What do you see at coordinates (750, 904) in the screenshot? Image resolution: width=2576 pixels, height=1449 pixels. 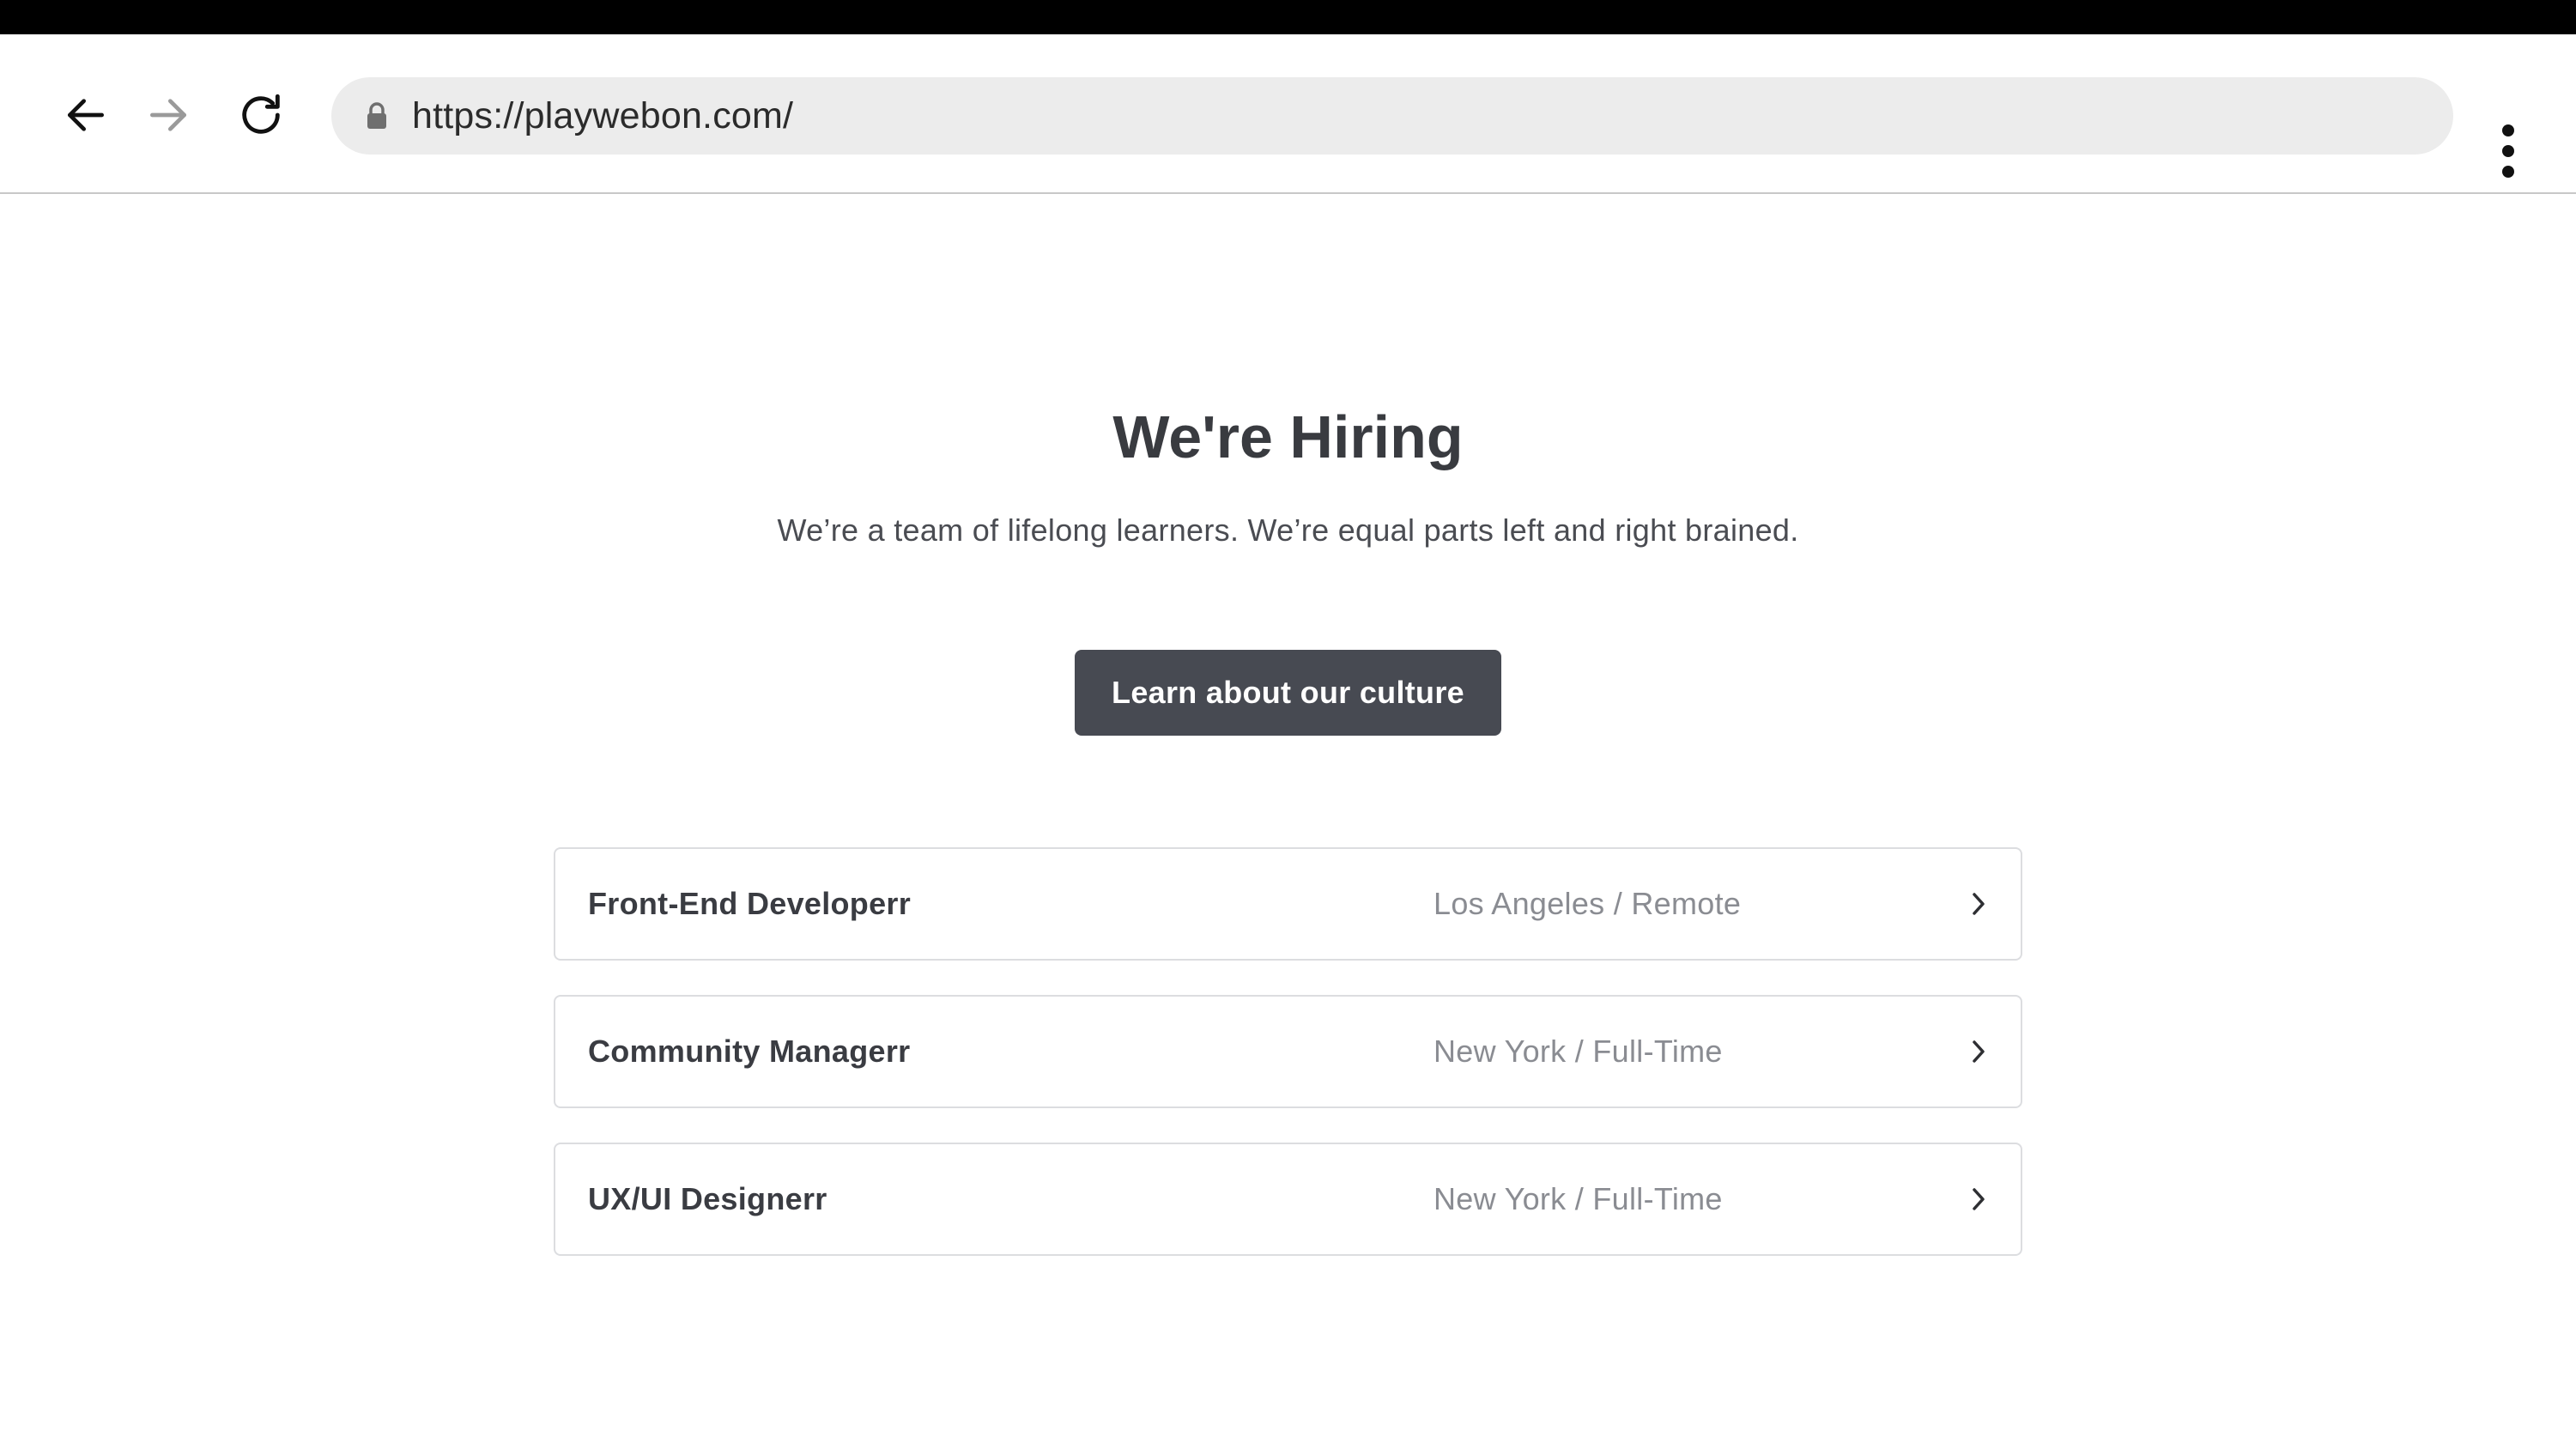 I see `job-title: Front-End Developerr` at bounding box center [750, 904].